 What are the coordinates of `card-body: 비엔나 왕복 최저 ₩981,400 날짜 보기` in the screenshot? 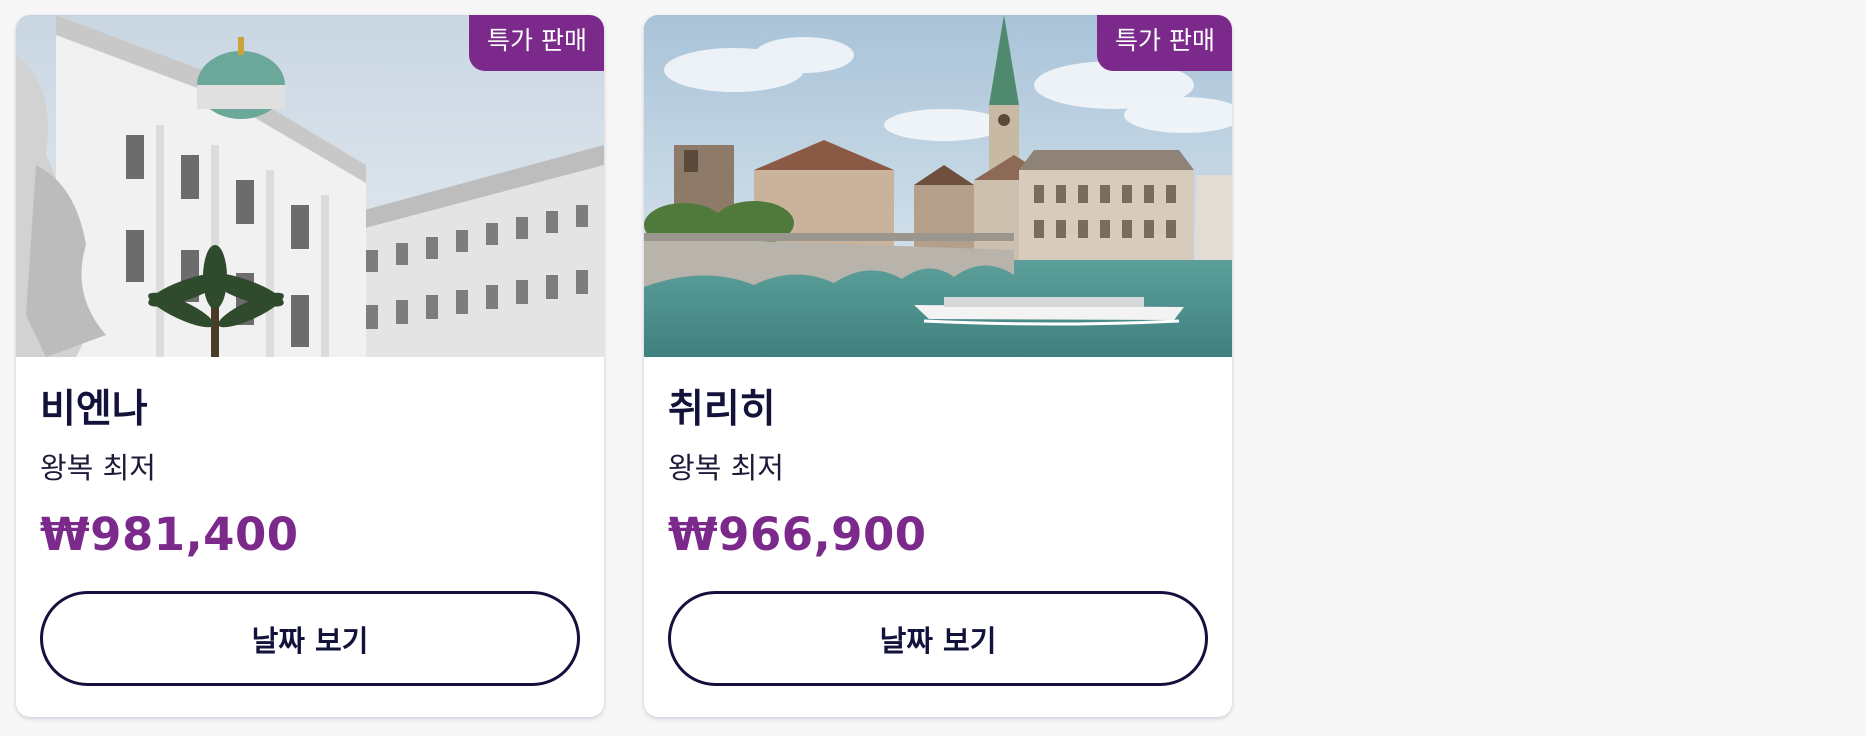 It's located at (310, 521).